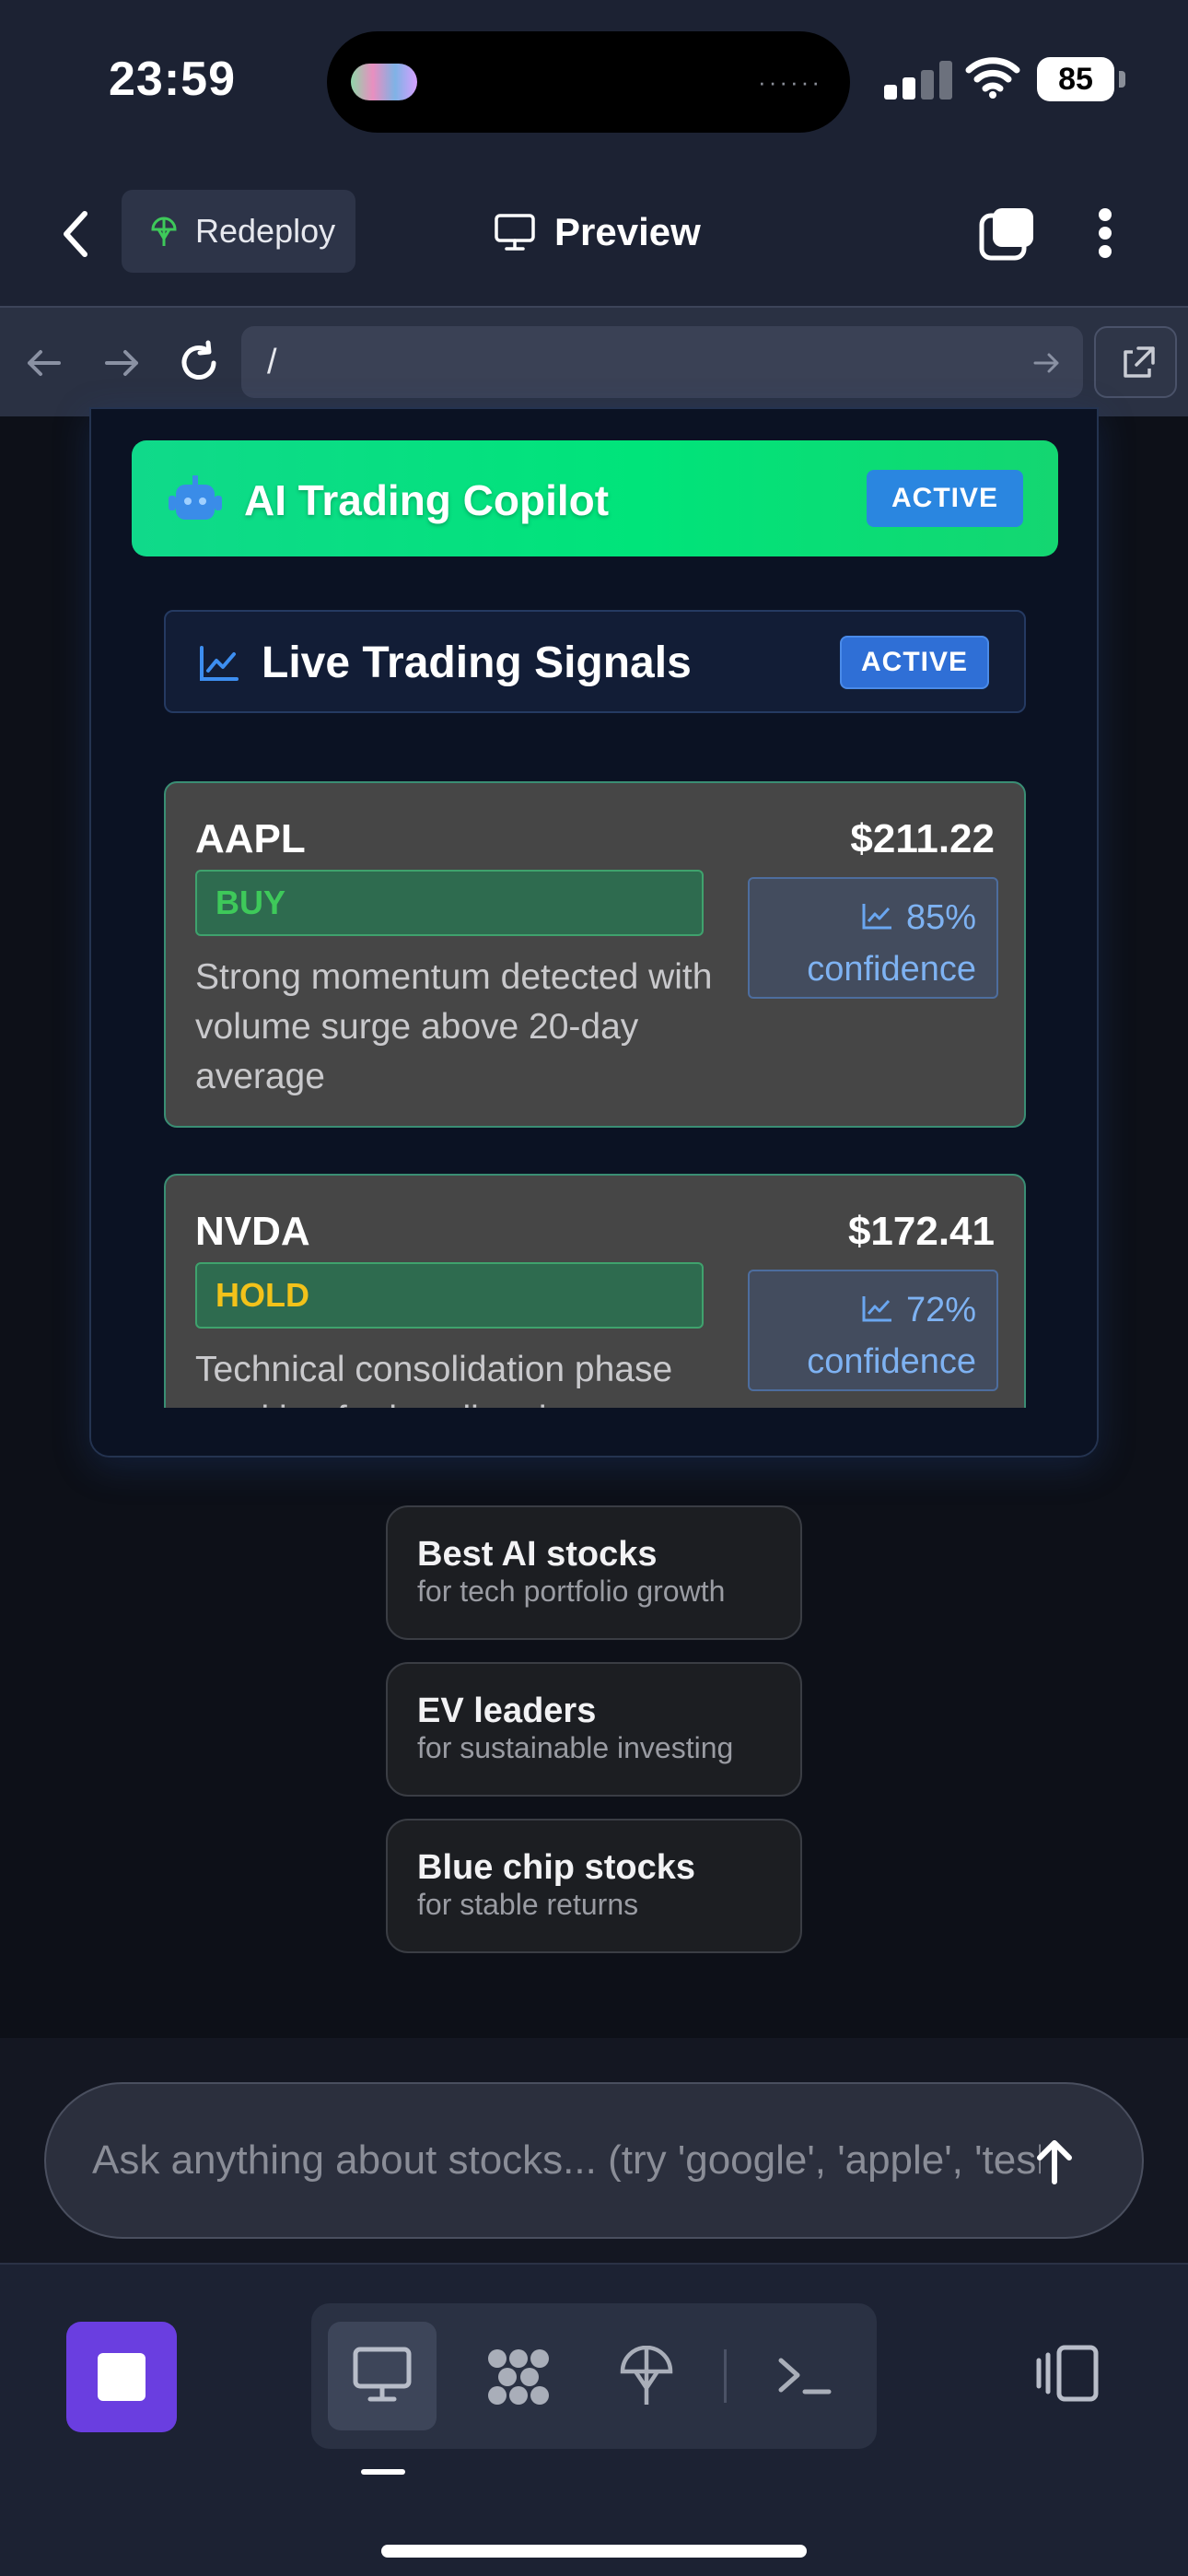  I want to click on more-options-icon, so click(1105, 233).